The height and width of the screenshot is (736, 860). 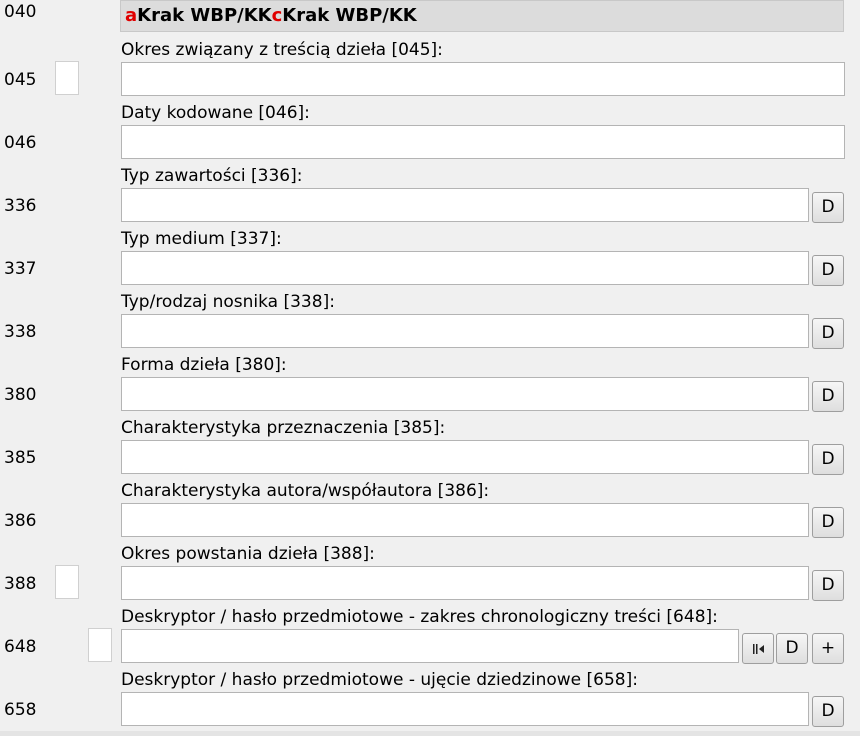 I want to click on field-label: Typ/rodzaj nosnika [338]:, so click(x=228, y=302).